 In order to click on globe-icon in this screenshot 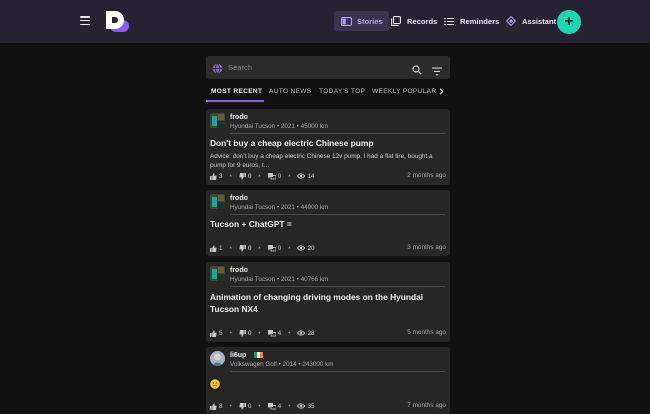, I will do `click(217, 70)`.